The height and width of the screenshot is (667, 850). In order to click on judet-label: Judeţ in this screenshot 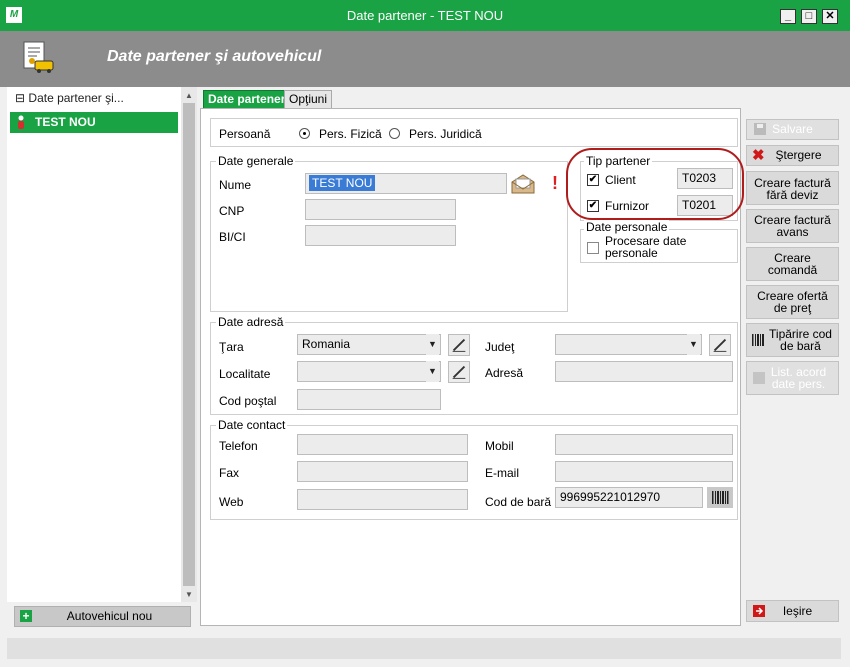, I will do `click(500, 347)`.